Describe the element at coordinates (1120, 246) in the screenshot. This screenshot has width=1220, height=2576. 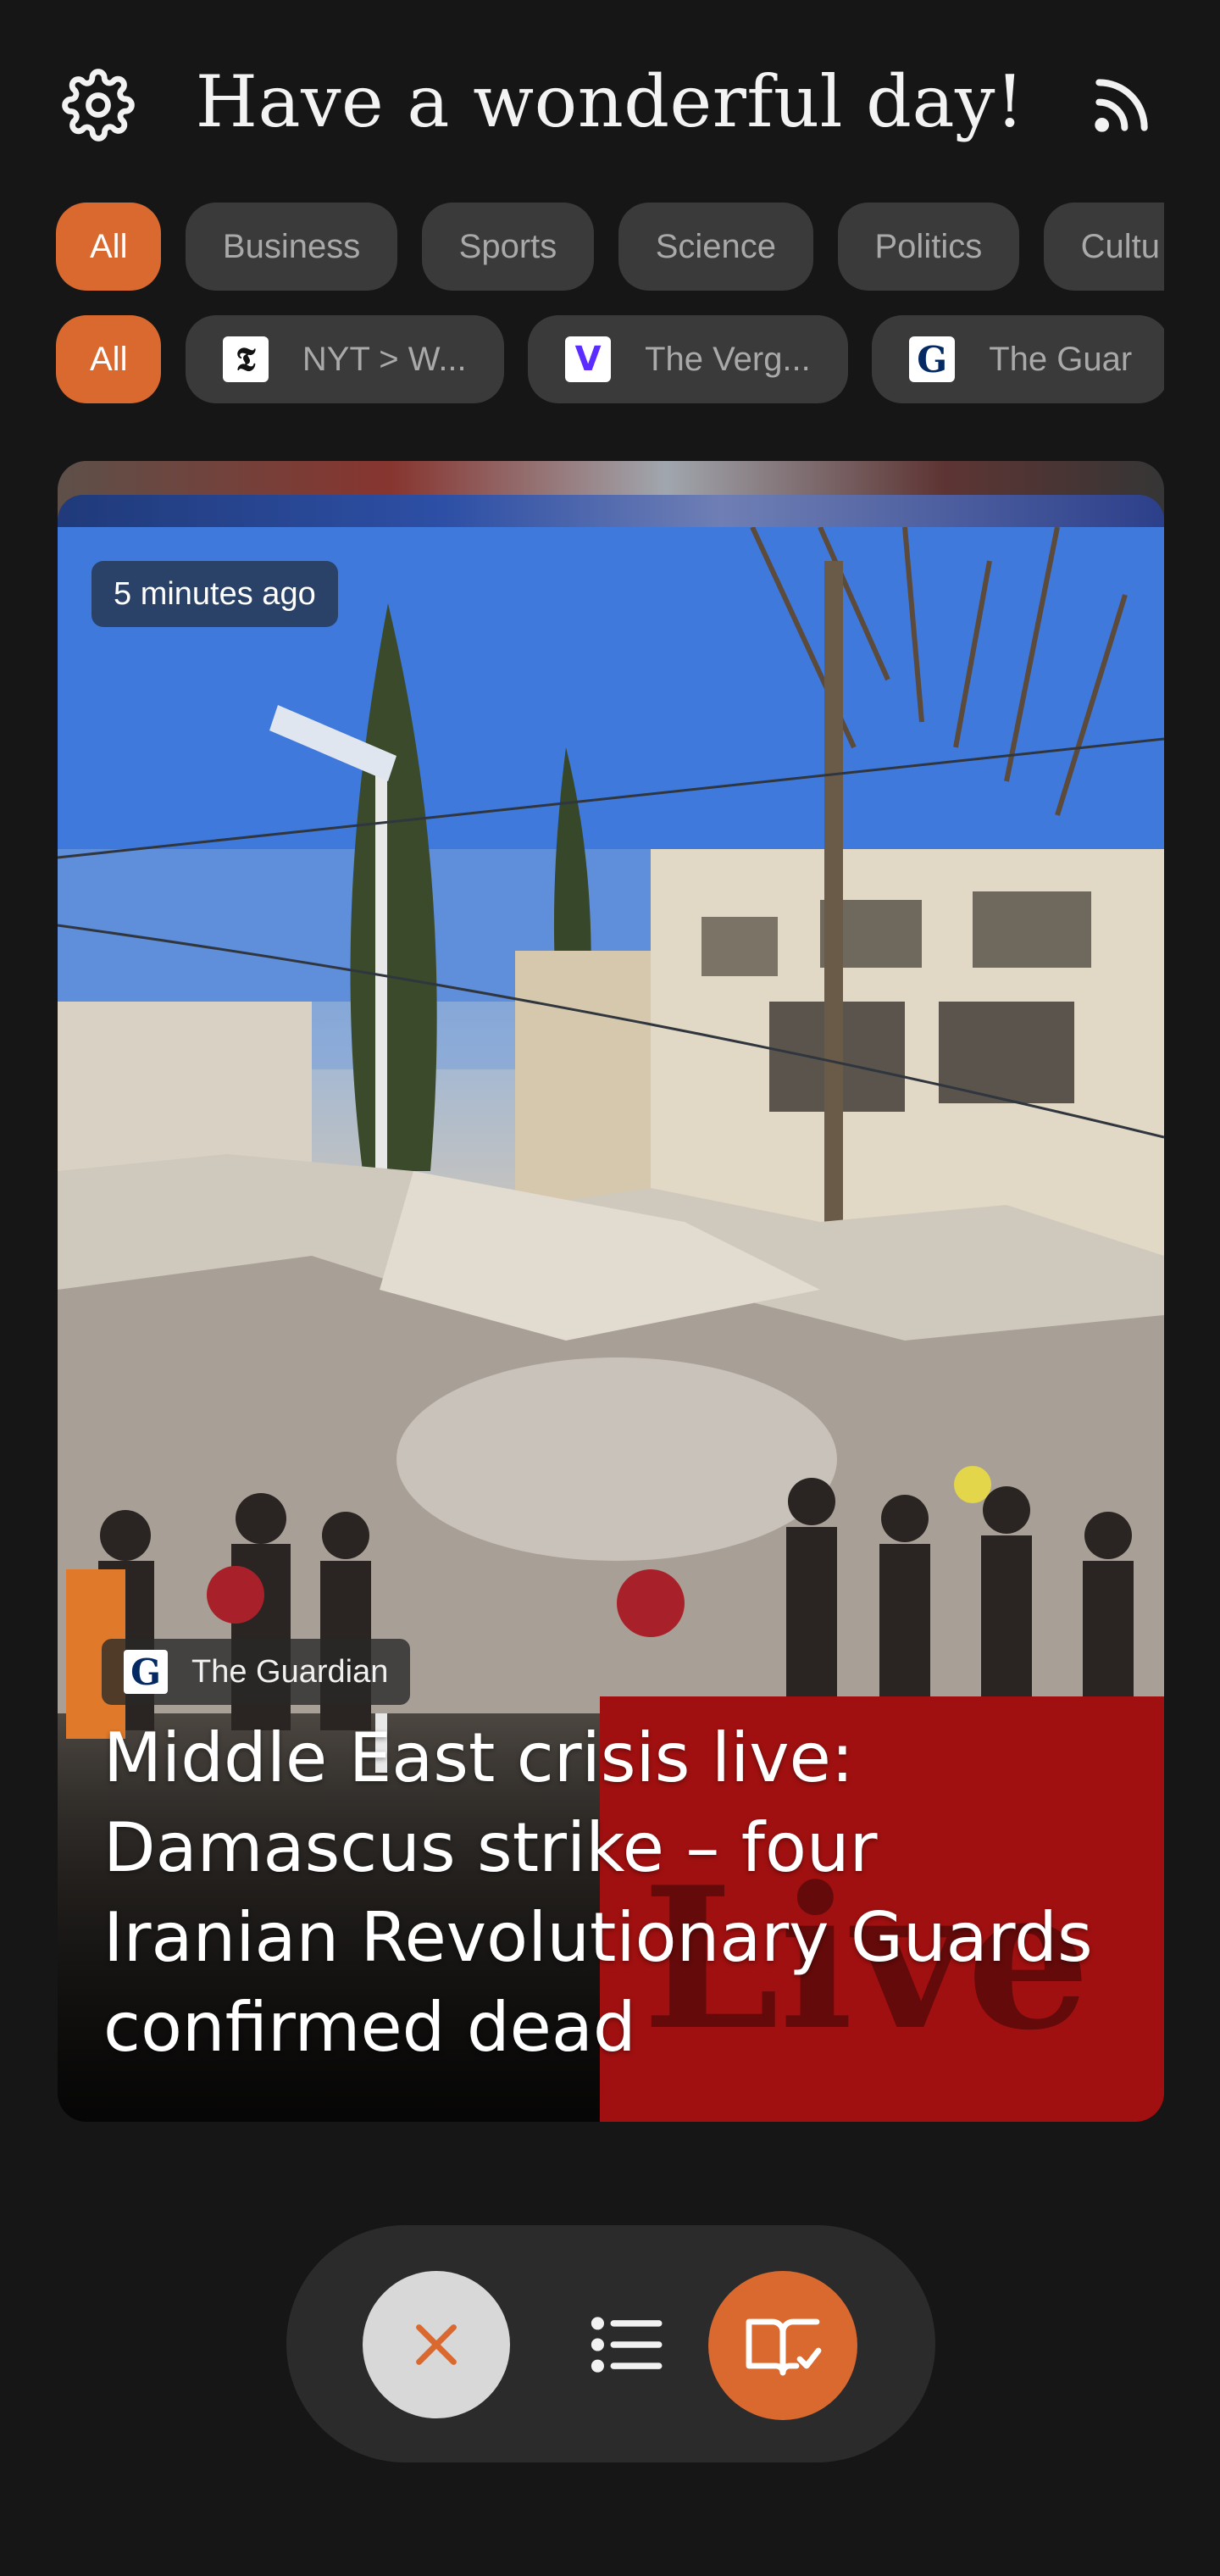
I see `chip-label: Cultu` at that location.